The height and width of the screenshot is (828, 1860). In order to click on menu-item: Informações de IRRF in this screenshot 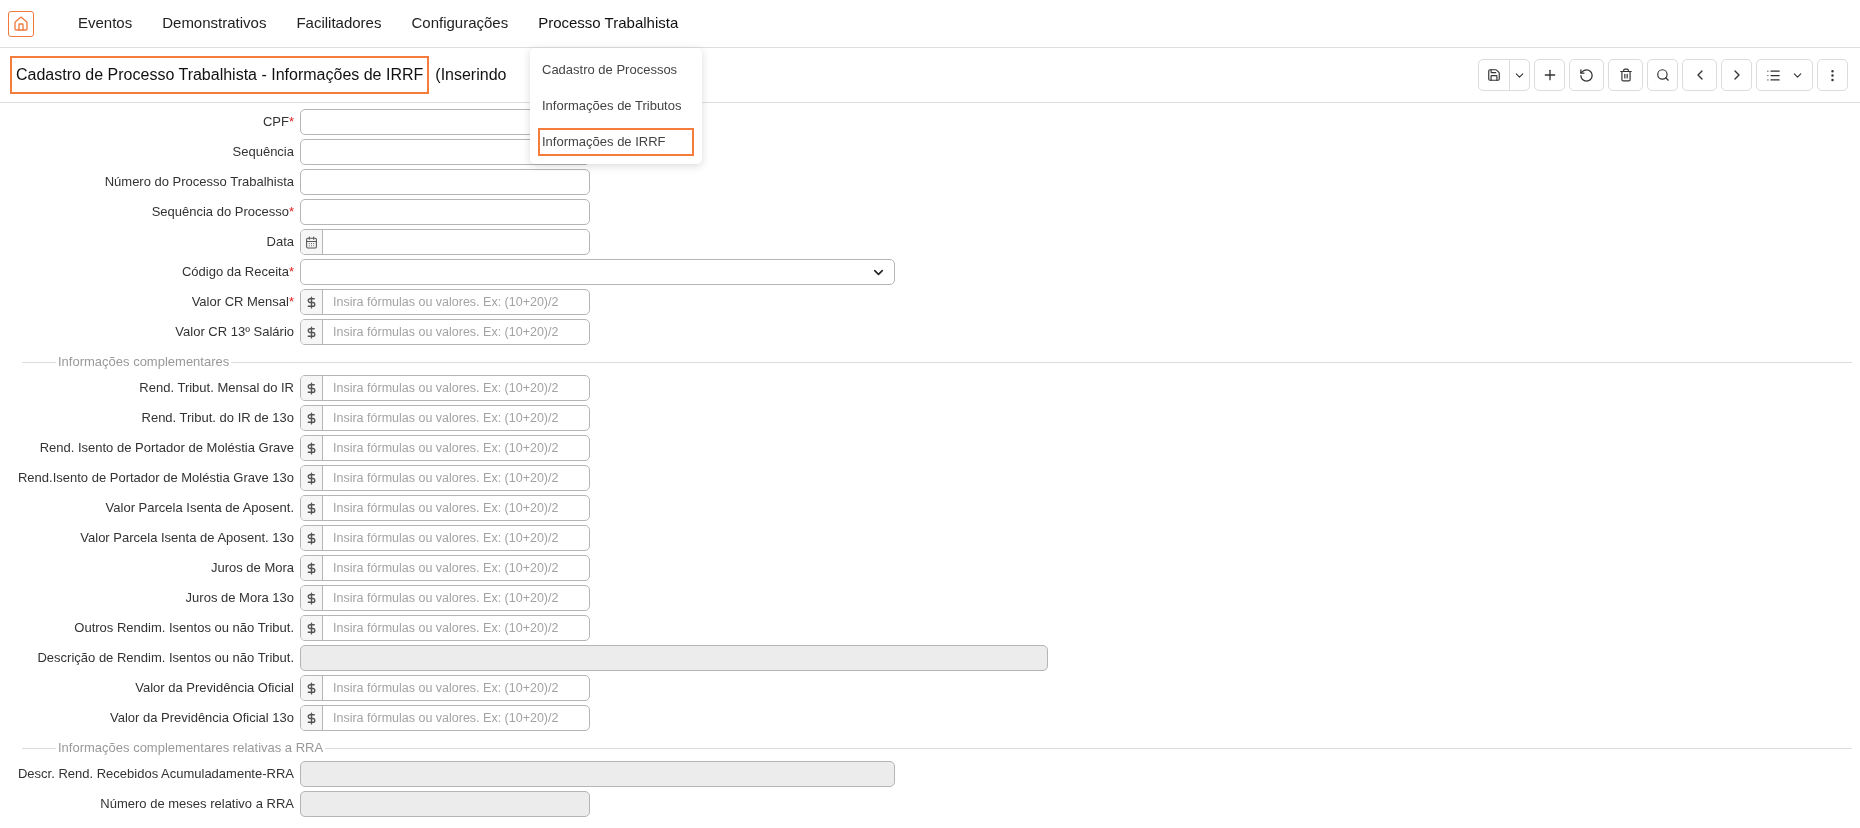, I will do `click(616, 142)`.